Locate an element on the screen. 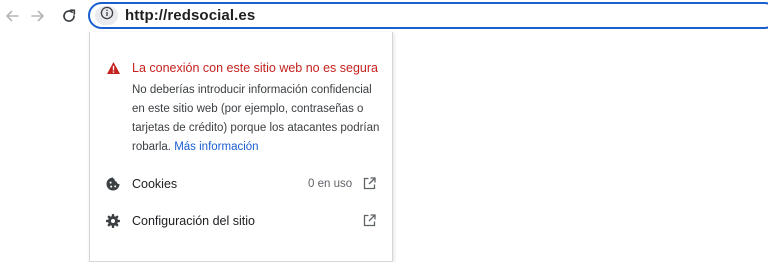  info-icon is located at coordinates (107, 15).